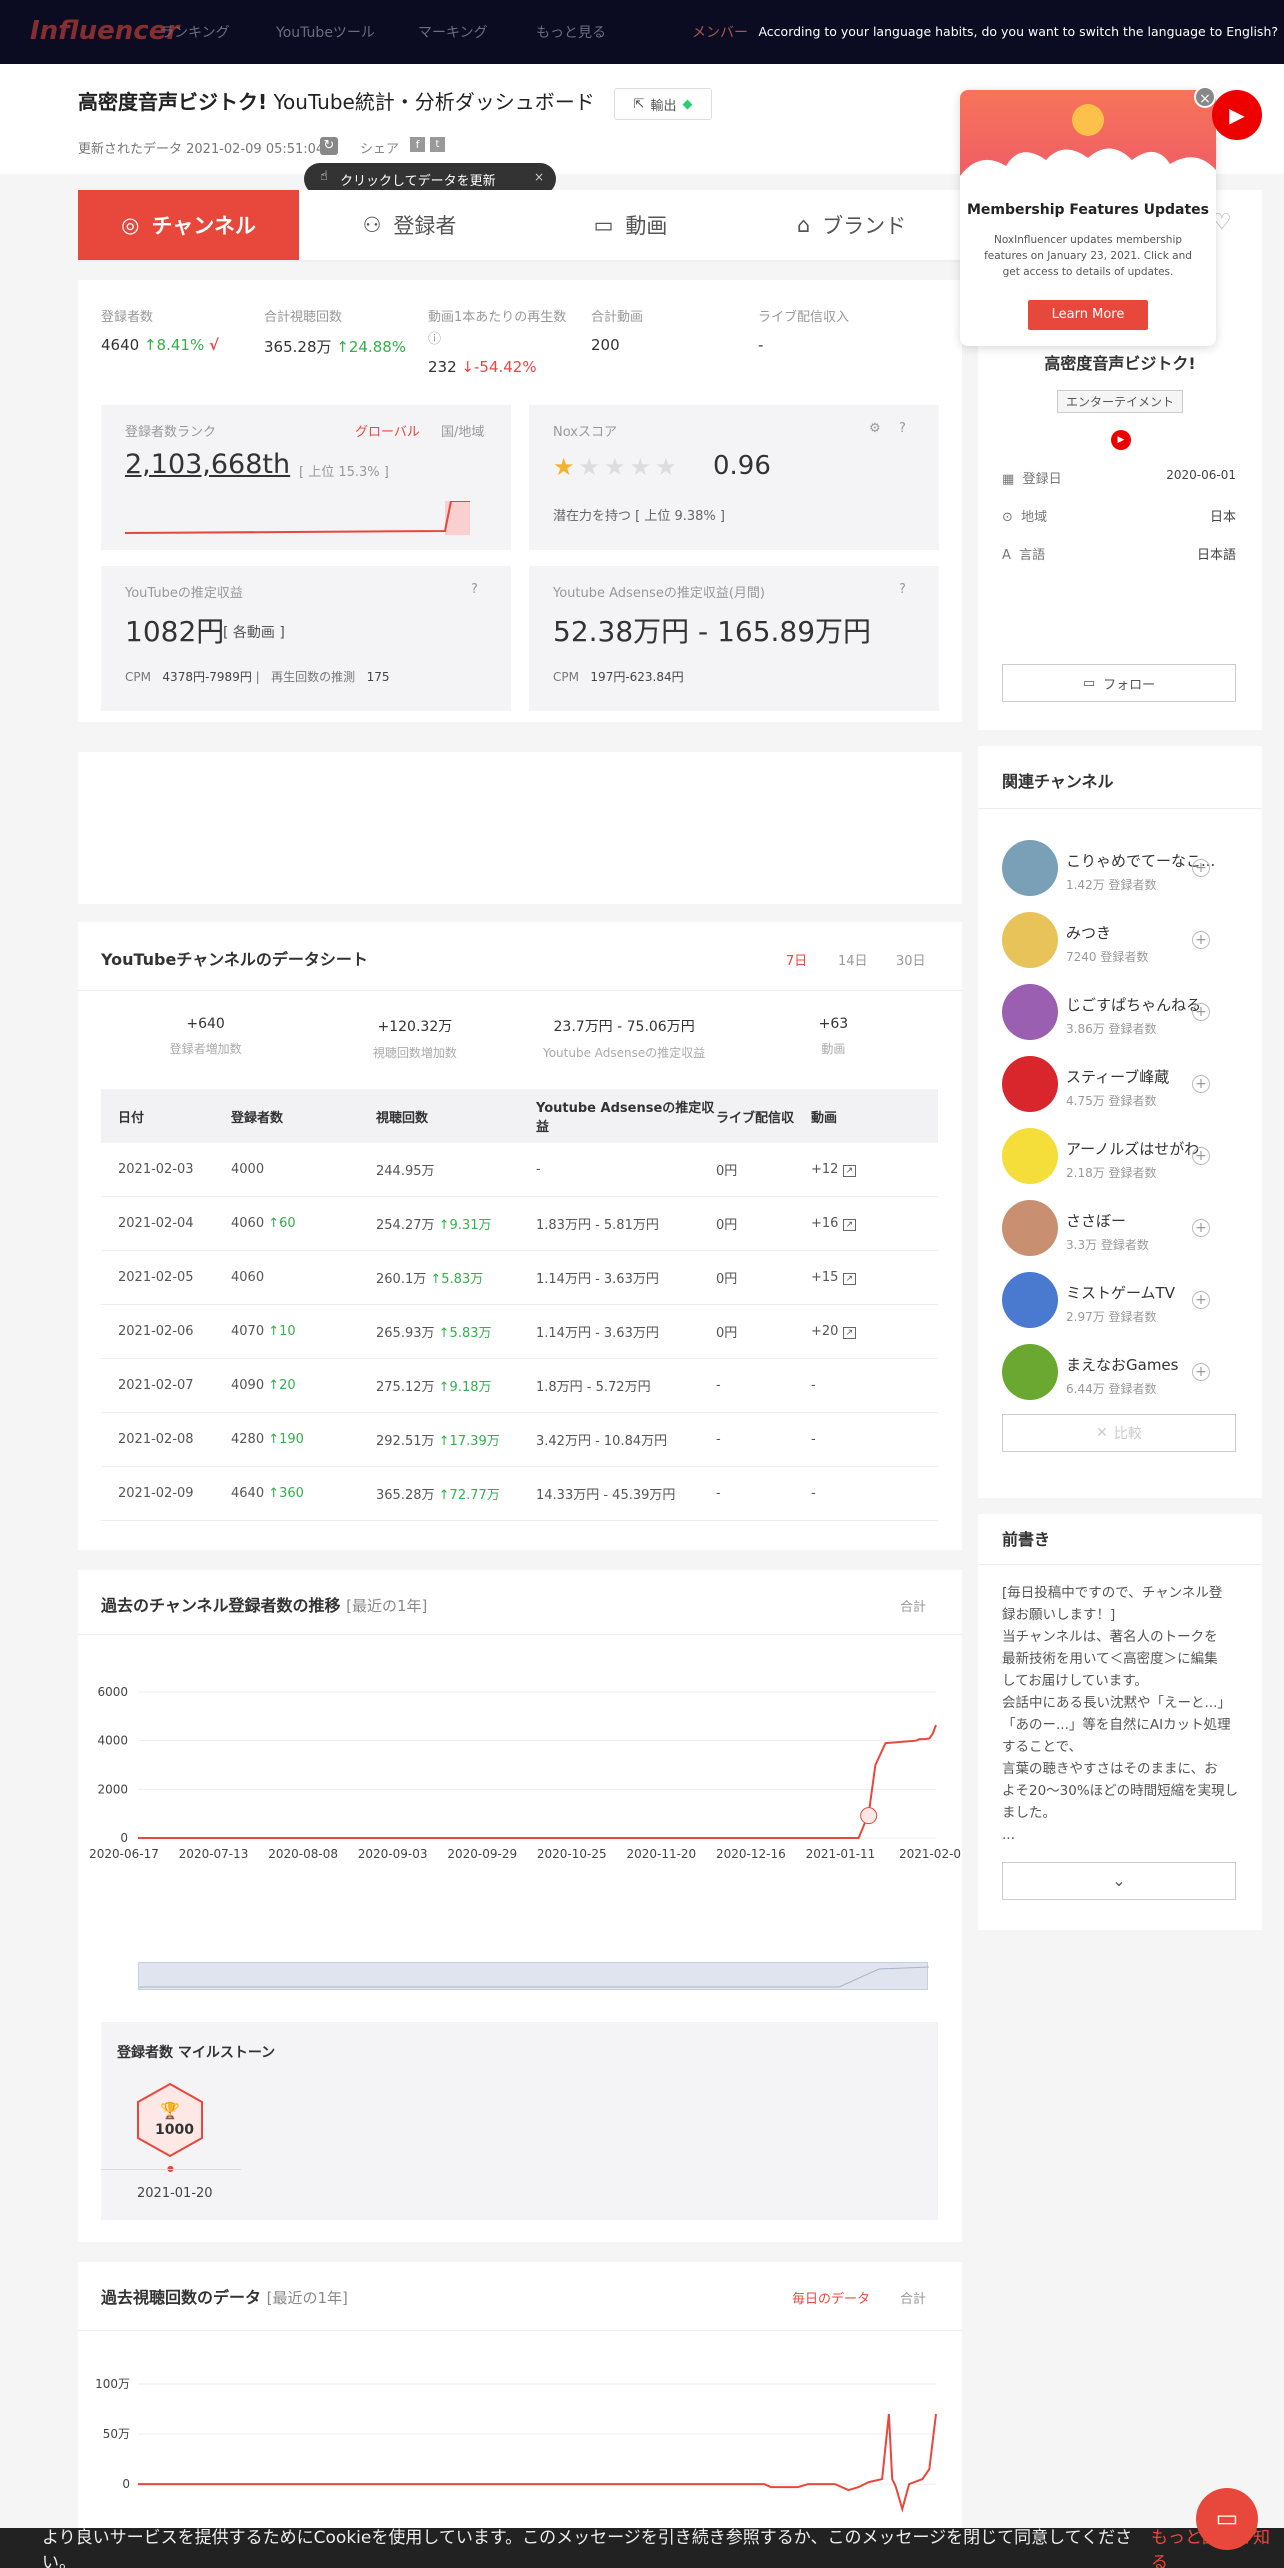 The height and width of the screenshot is (2568, 1284). I want to click on datasheet-title: YouTubeチャンネルのデータシート, so click(234, 959).